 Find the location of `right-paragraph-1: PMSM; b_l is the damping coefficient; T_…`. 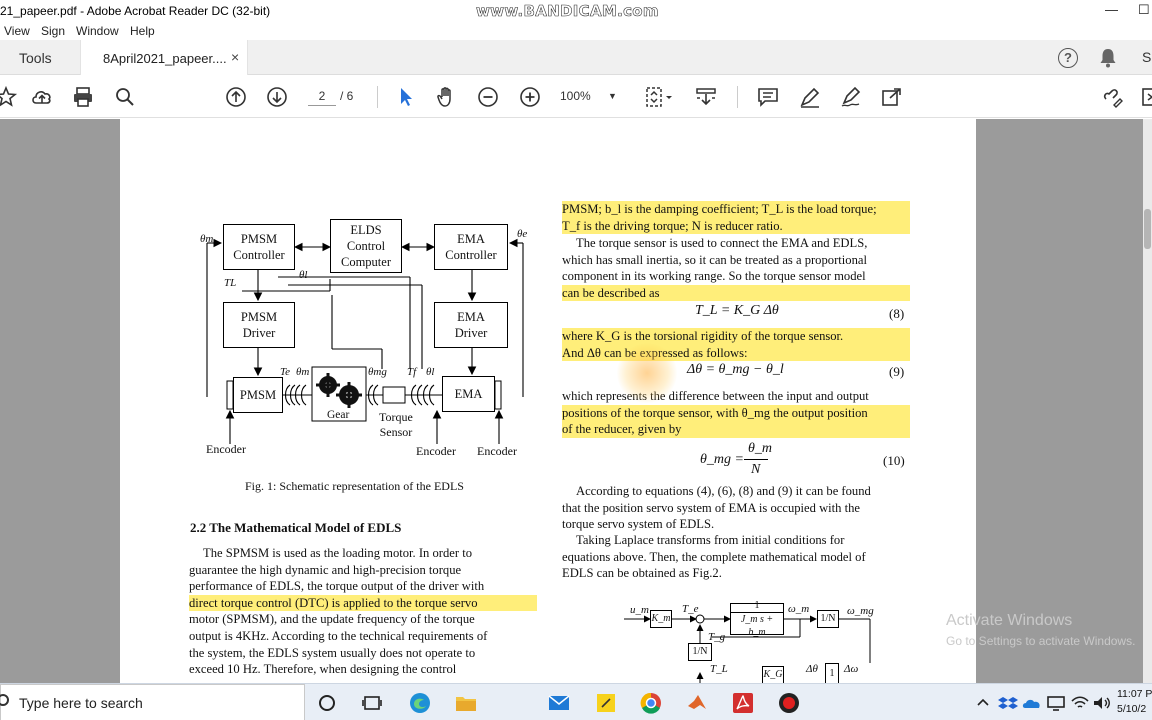

right-paragraph-1: PMSM; b_l is the damping coefficient; T_… is located at coordinates (736, 218).